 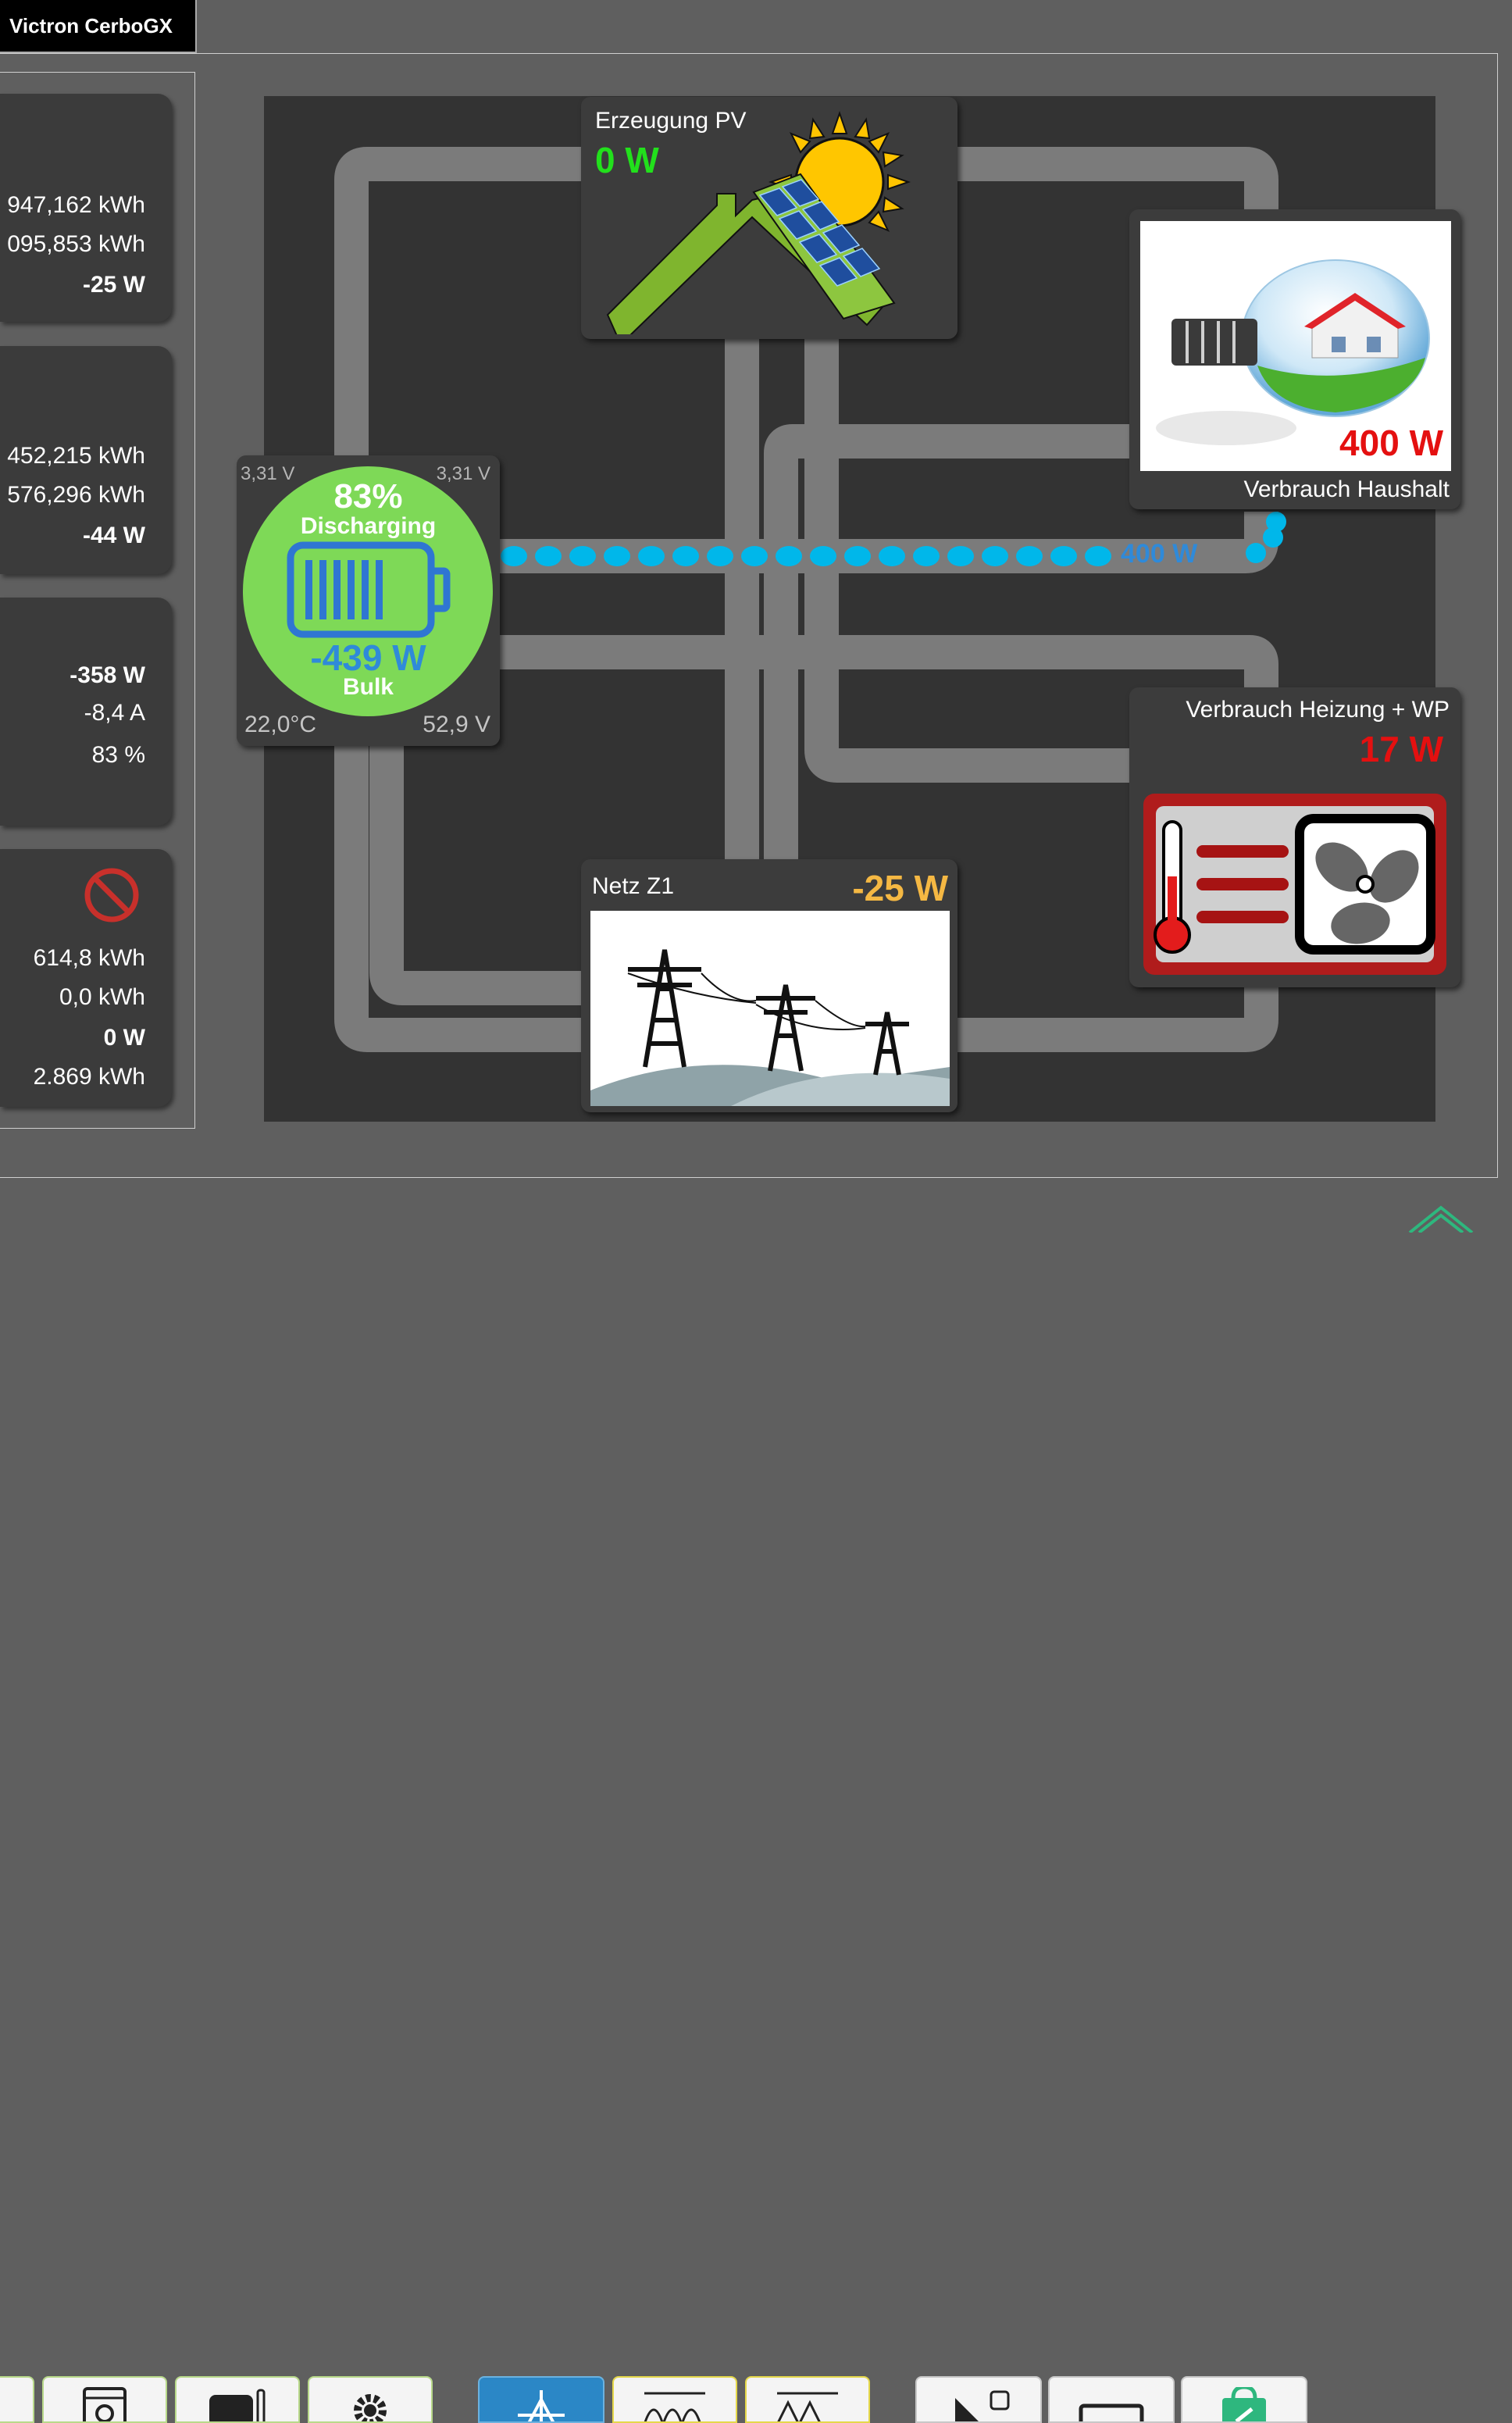 What do you see at coordinates (17, 2399) in the screenshot?
I see `nav-button-partial` at bounding box center [17, 2399].